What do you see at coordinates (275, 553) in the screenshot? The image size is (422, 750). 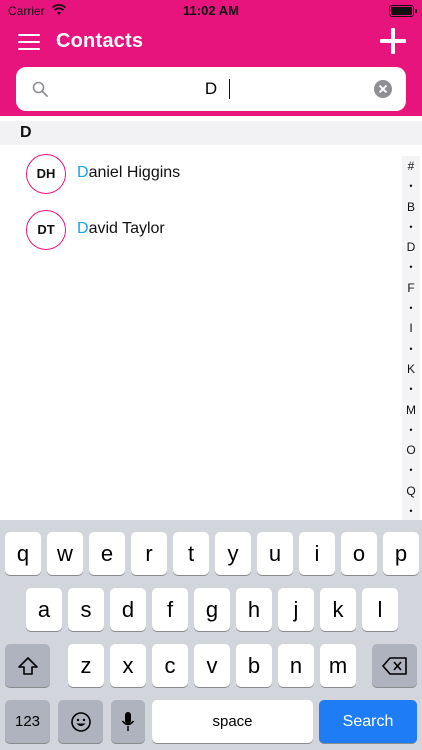 I see `key-u: u` at bounding box center [275, 553].